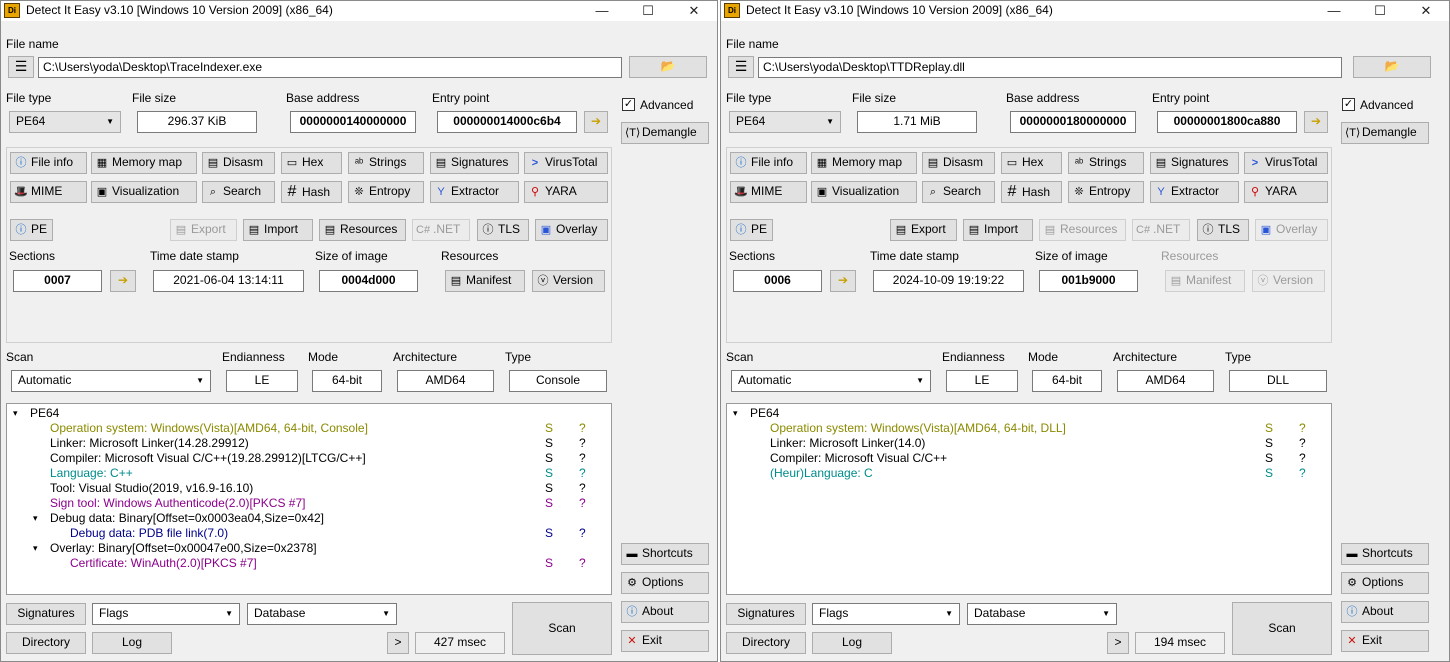 Image resolution: width=1450 pixels, height=662 pixels. I want to click on hex-button: ▭ Hex, so click(1031, 163).